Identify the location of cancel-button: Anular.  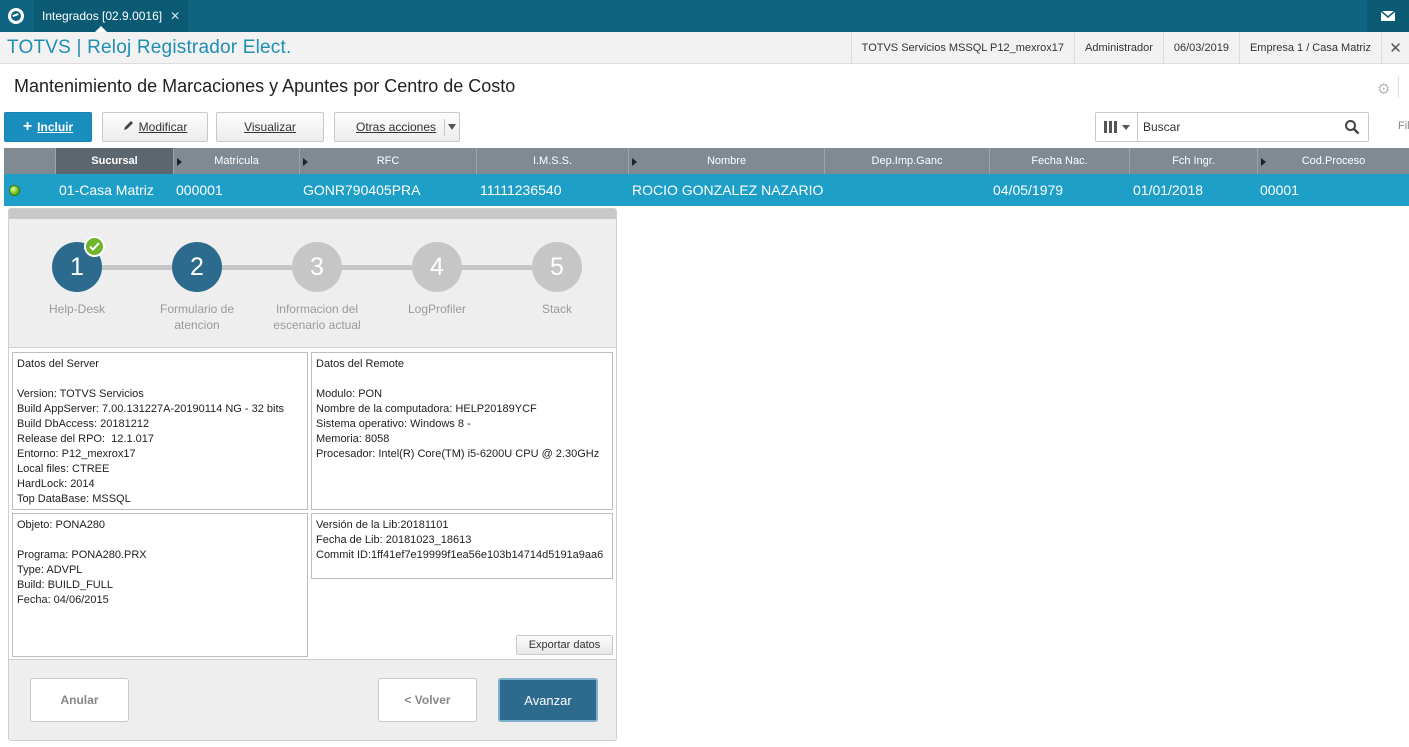
(79, 700).